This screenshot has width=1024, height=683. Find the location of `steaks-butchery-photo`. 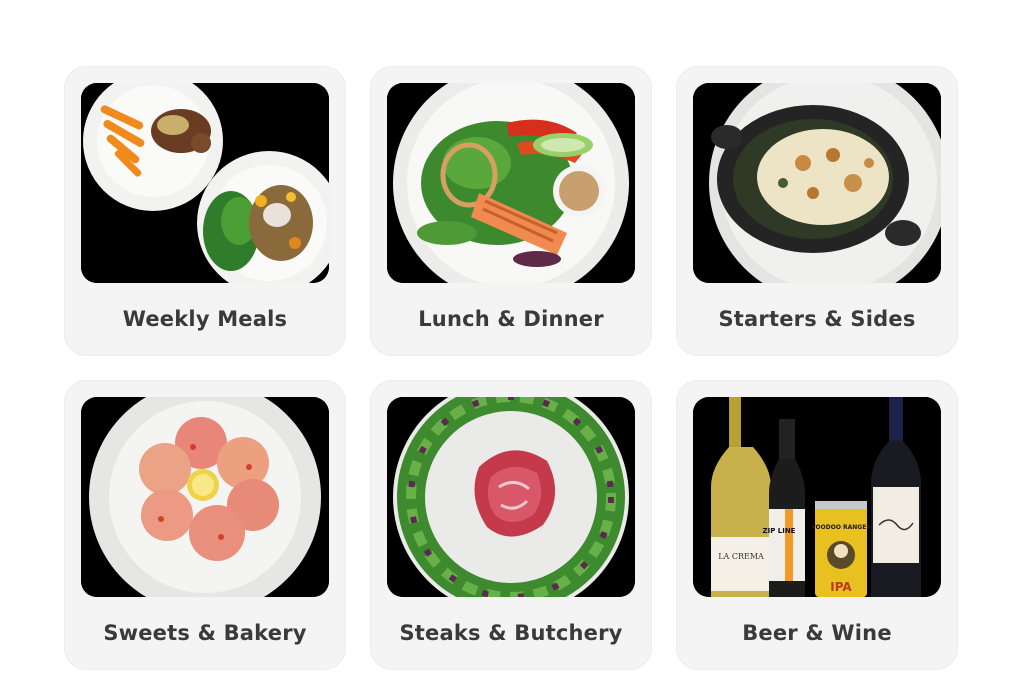

steaks-butchery-photo is located at coordinates (511, 497).